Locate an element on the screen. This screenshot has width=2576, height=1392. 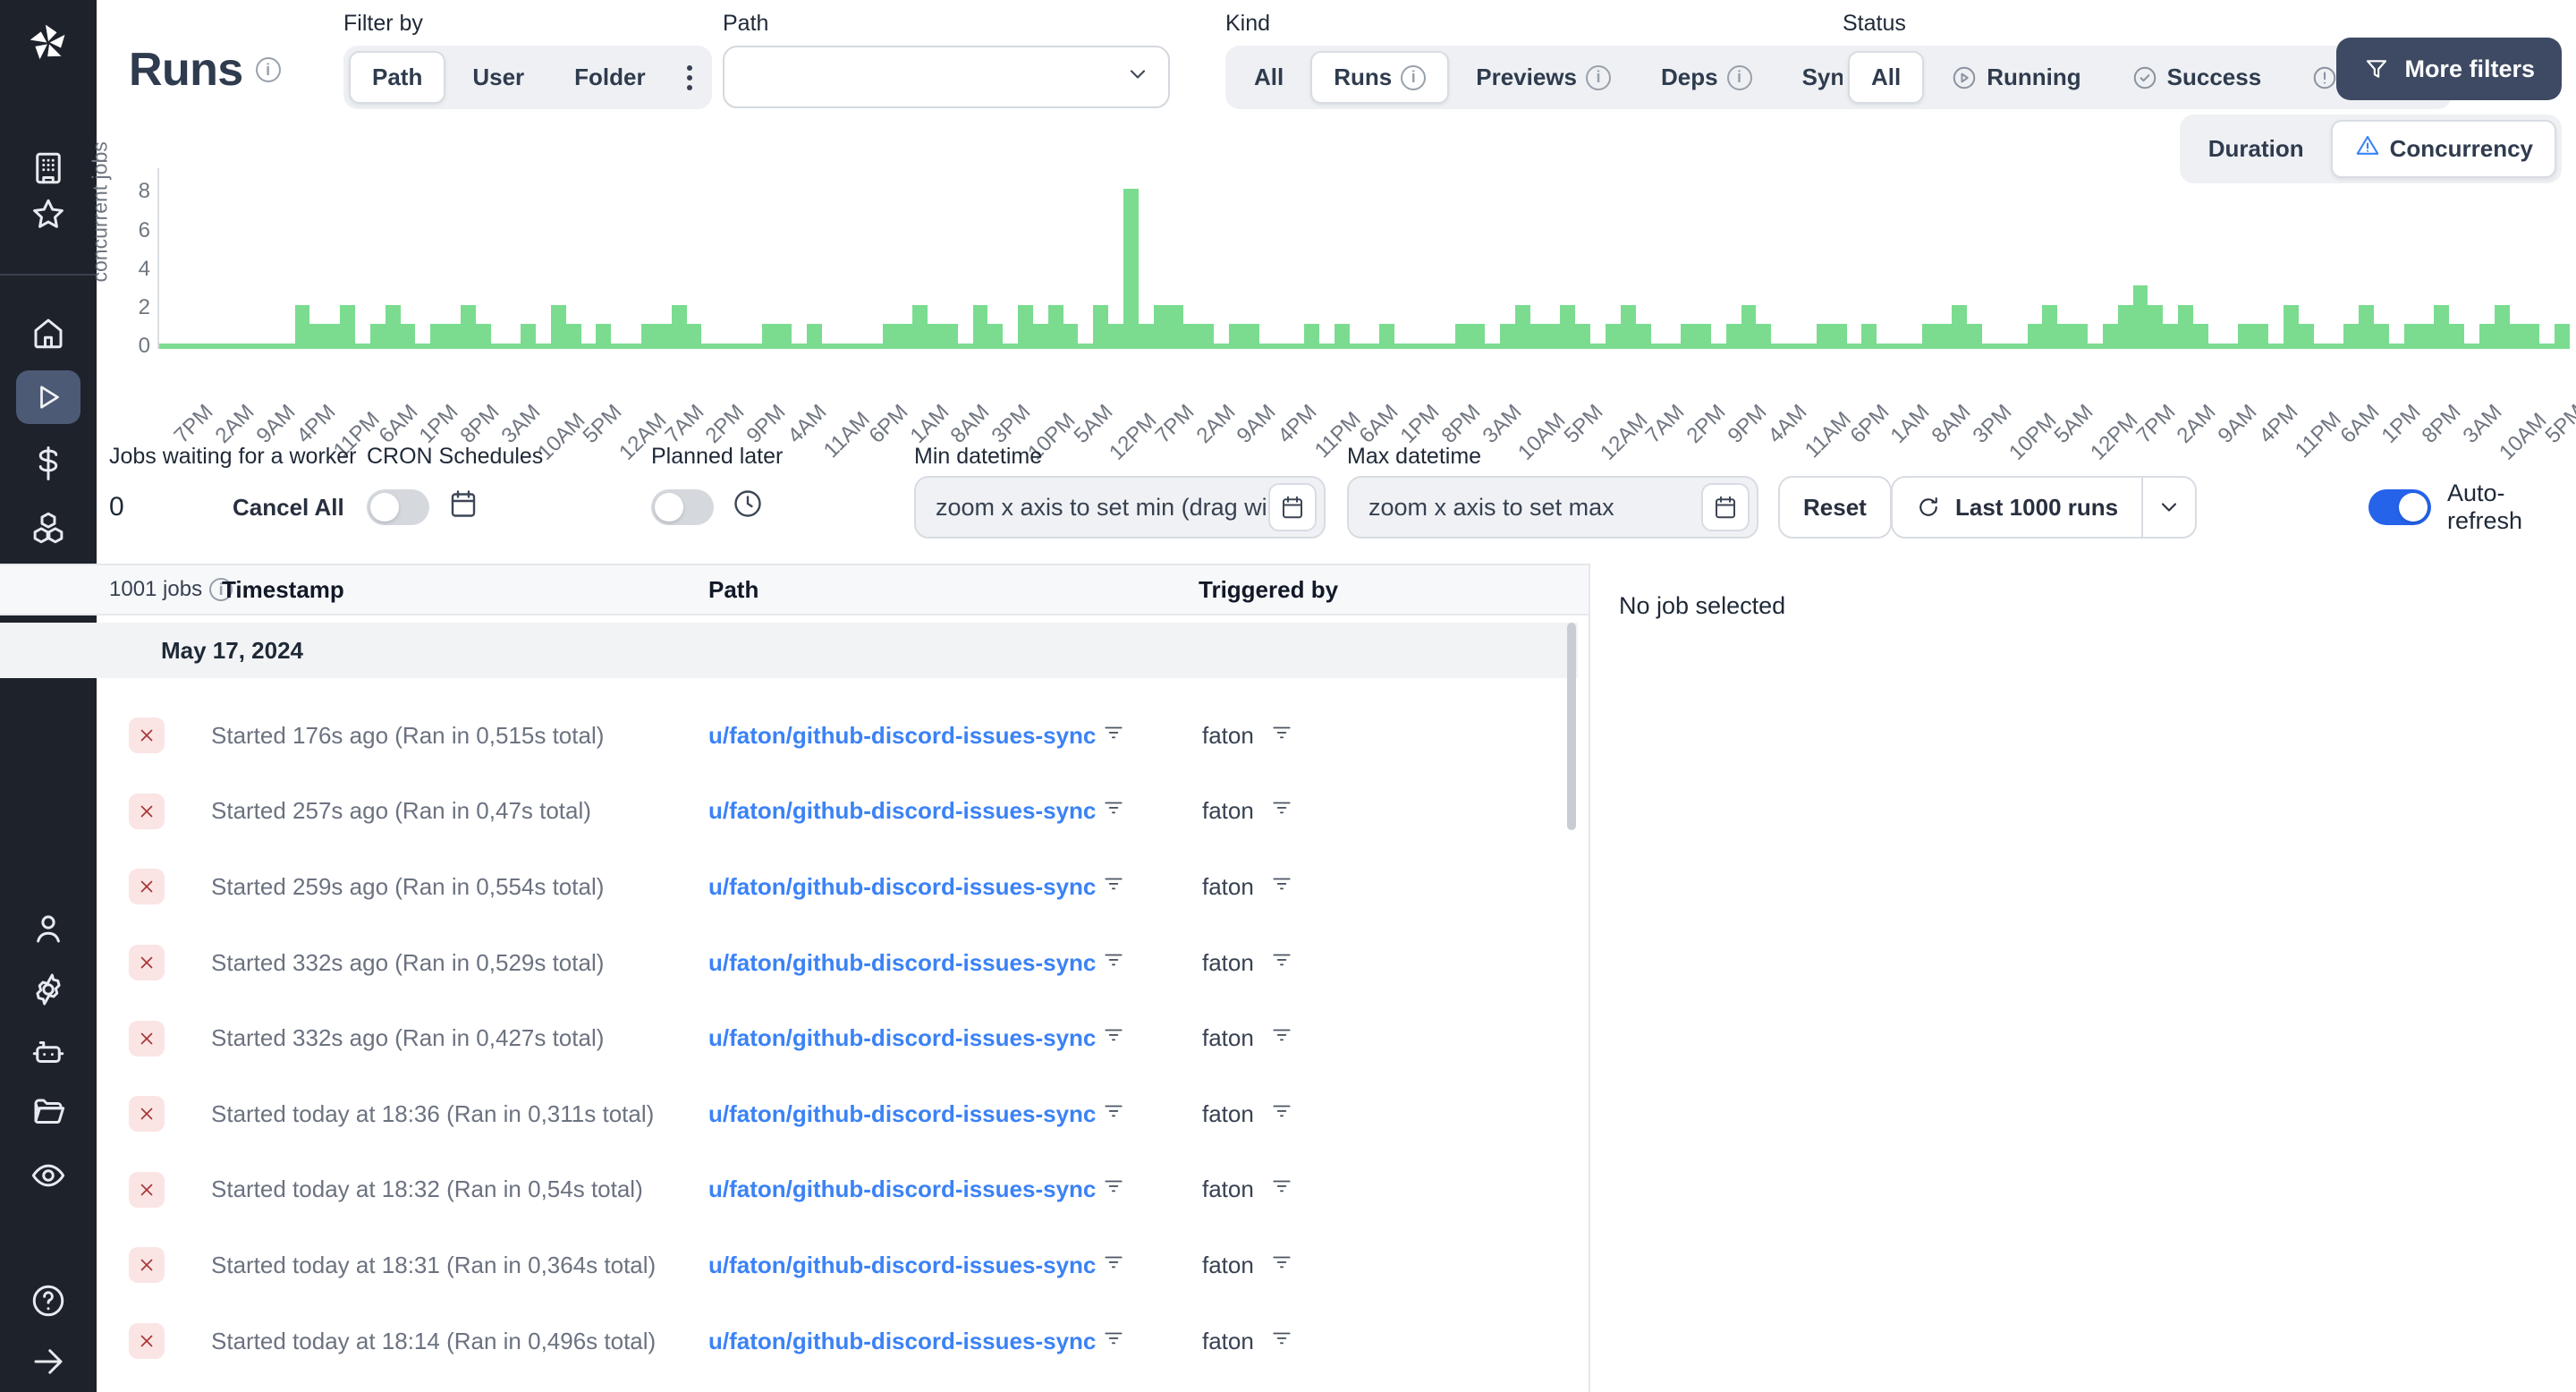
min-datetime-input: zoom x axis to set min (drag wi is located at coordinates (1120, 507).